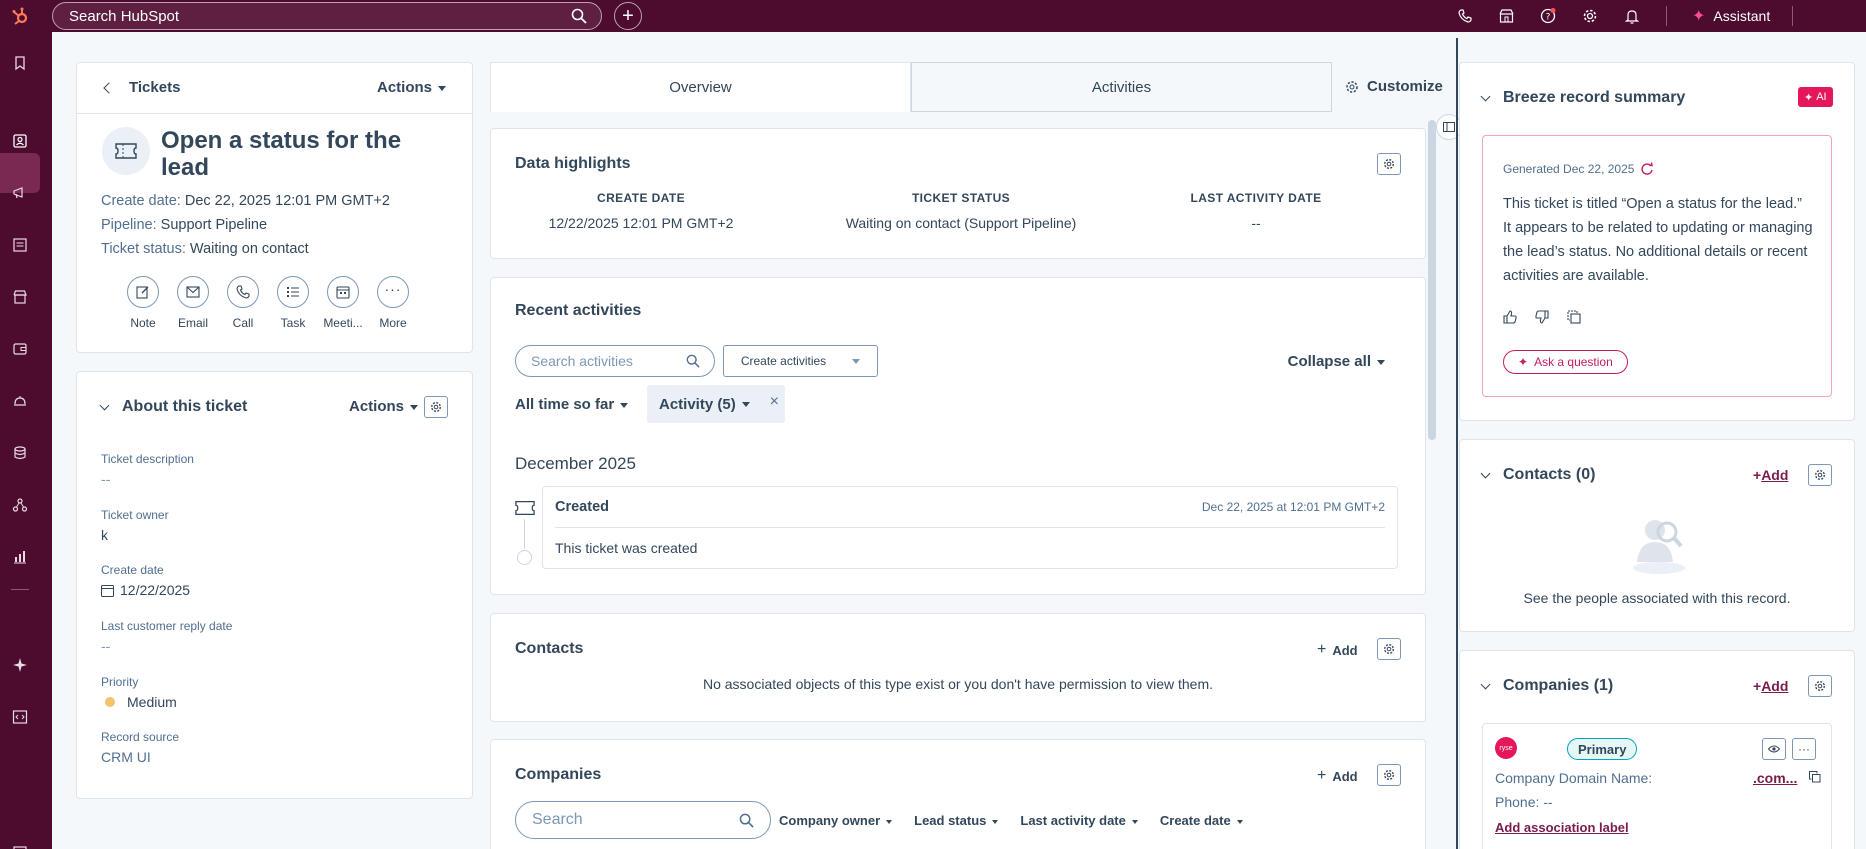 The height and width of the screenshot is (849, 1866). I want to click on email-action-button, so click(193, 292).